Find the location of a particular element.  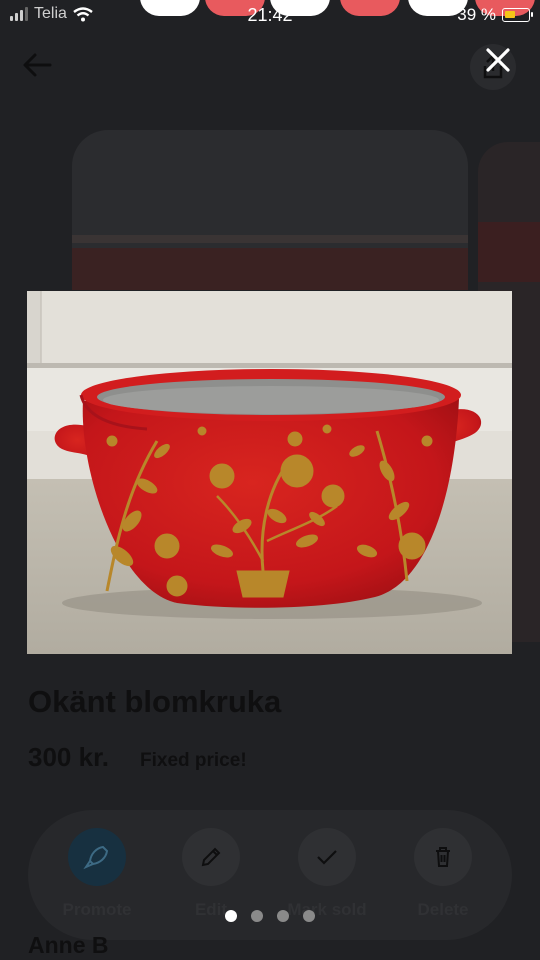

rocket-icon is located at coordinates (96, 857).